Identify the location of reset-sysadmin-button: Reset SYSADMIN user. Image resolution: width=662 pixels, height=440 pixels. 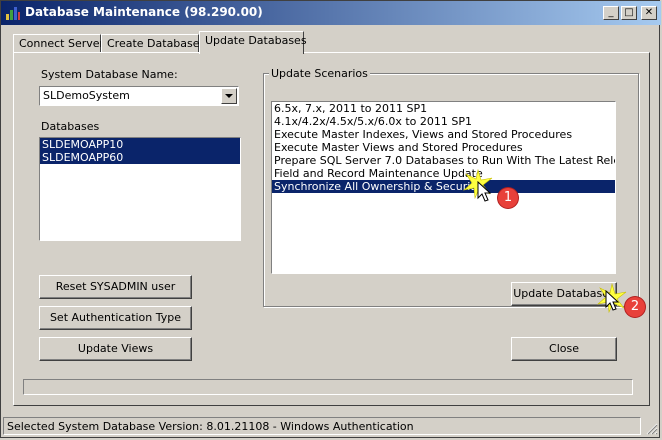
(115, 287).